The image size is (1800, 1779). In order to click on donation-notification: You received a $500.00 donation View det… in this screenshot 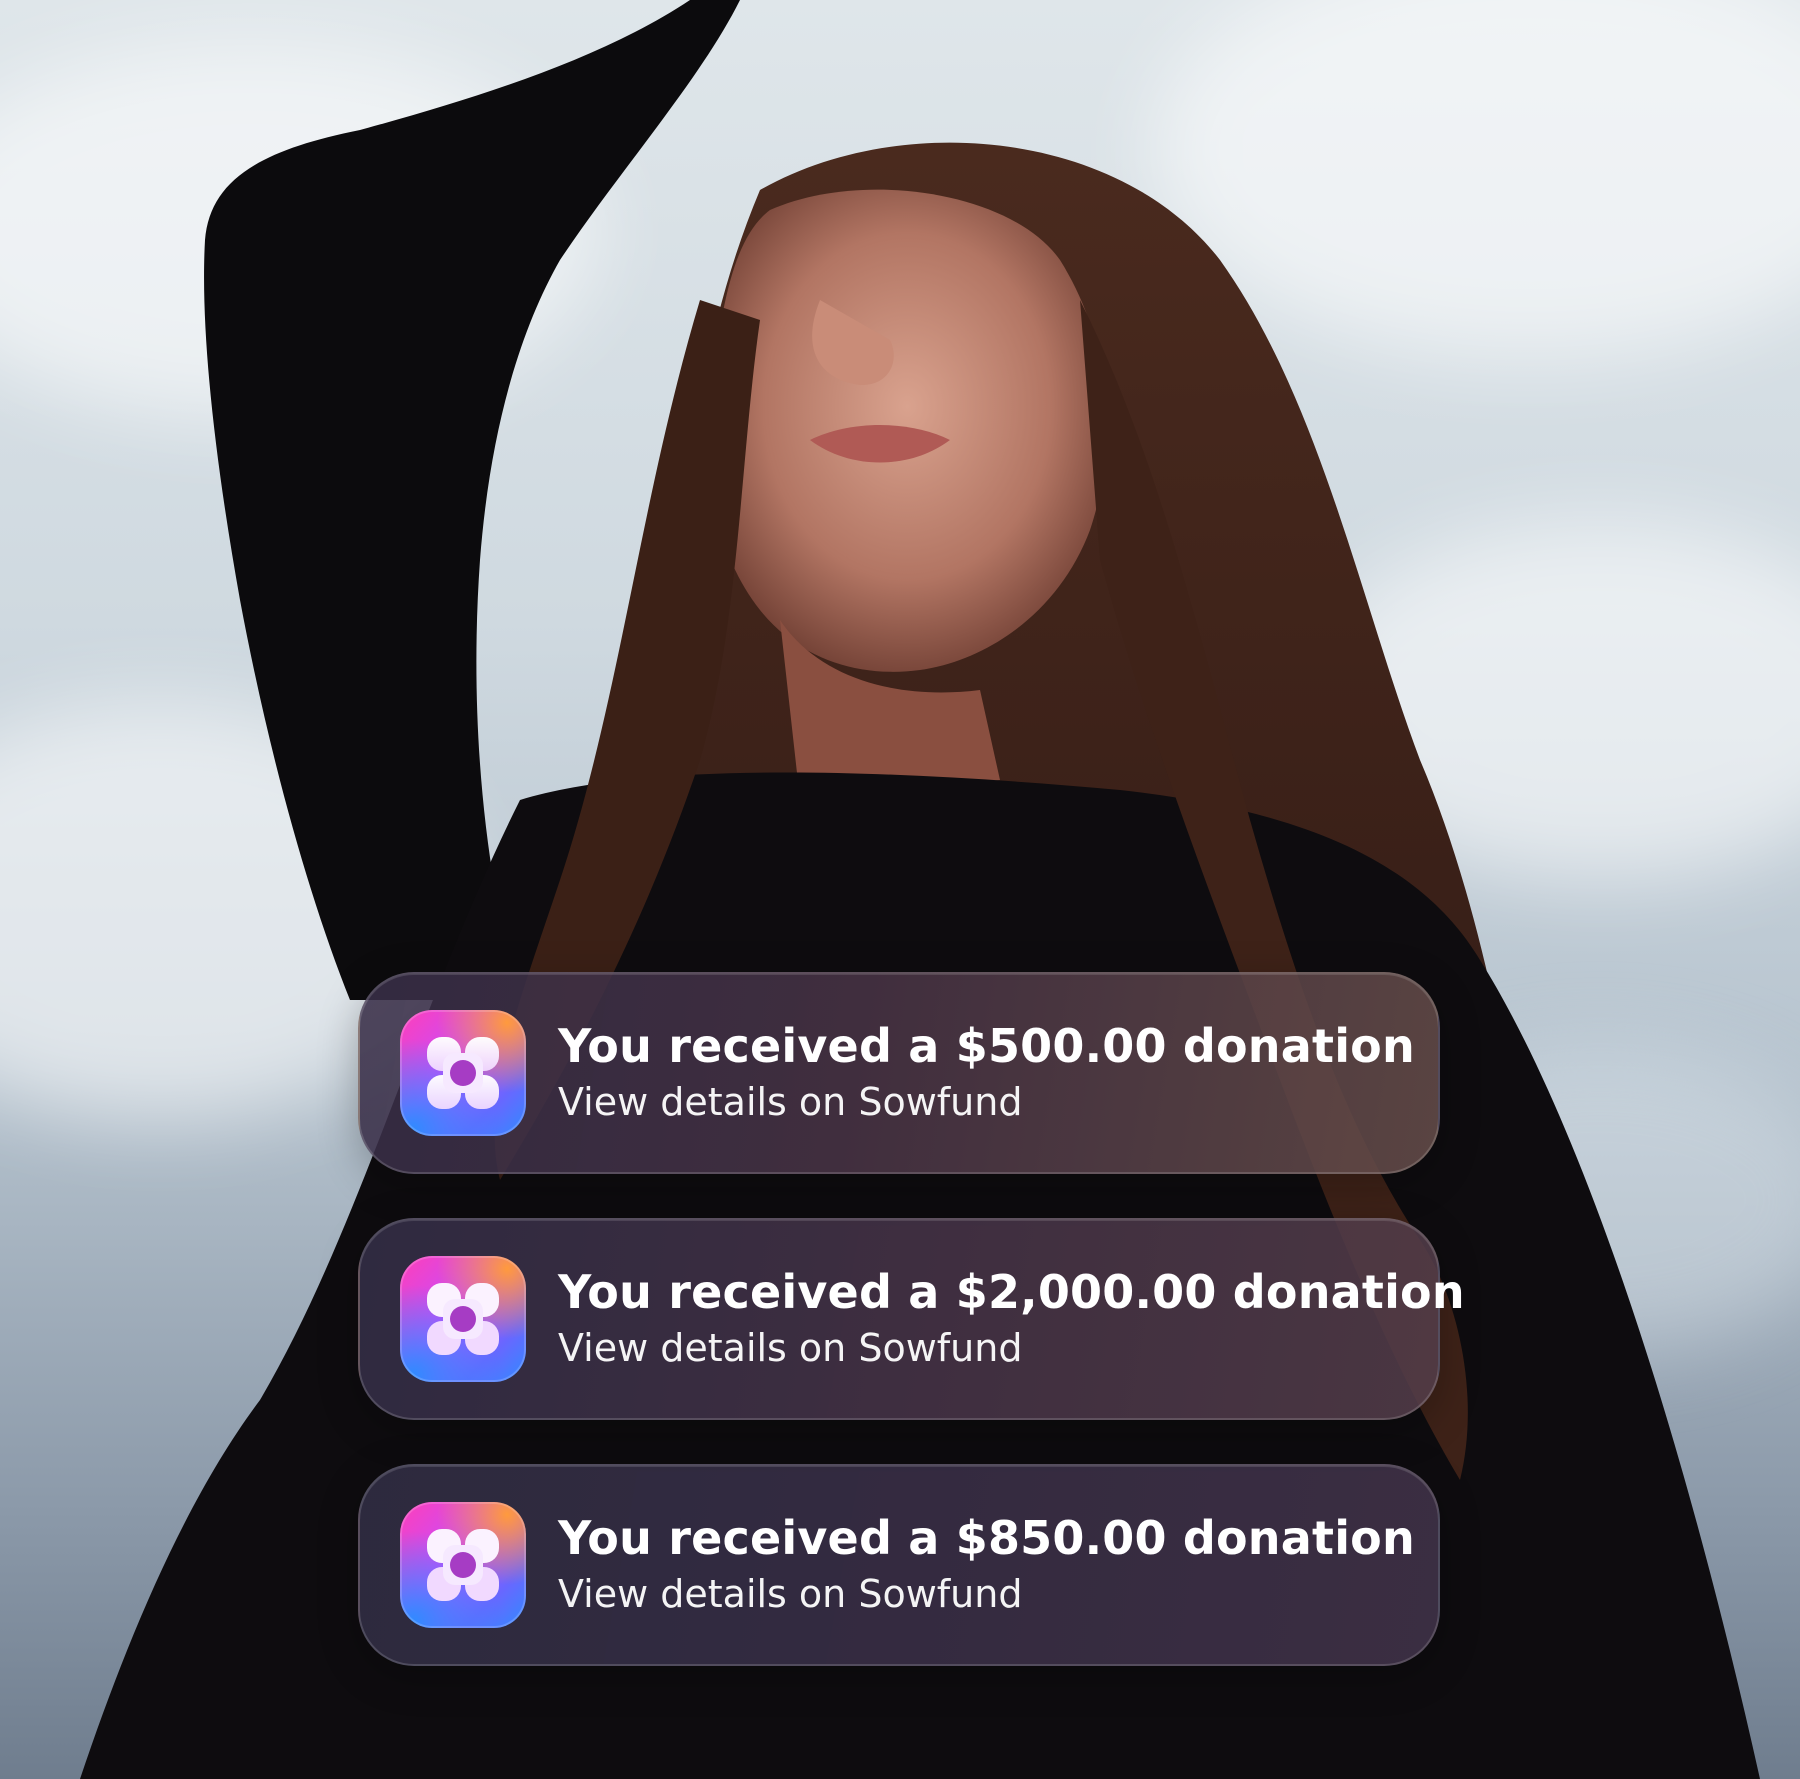, I will do `click(899, 1073)`.